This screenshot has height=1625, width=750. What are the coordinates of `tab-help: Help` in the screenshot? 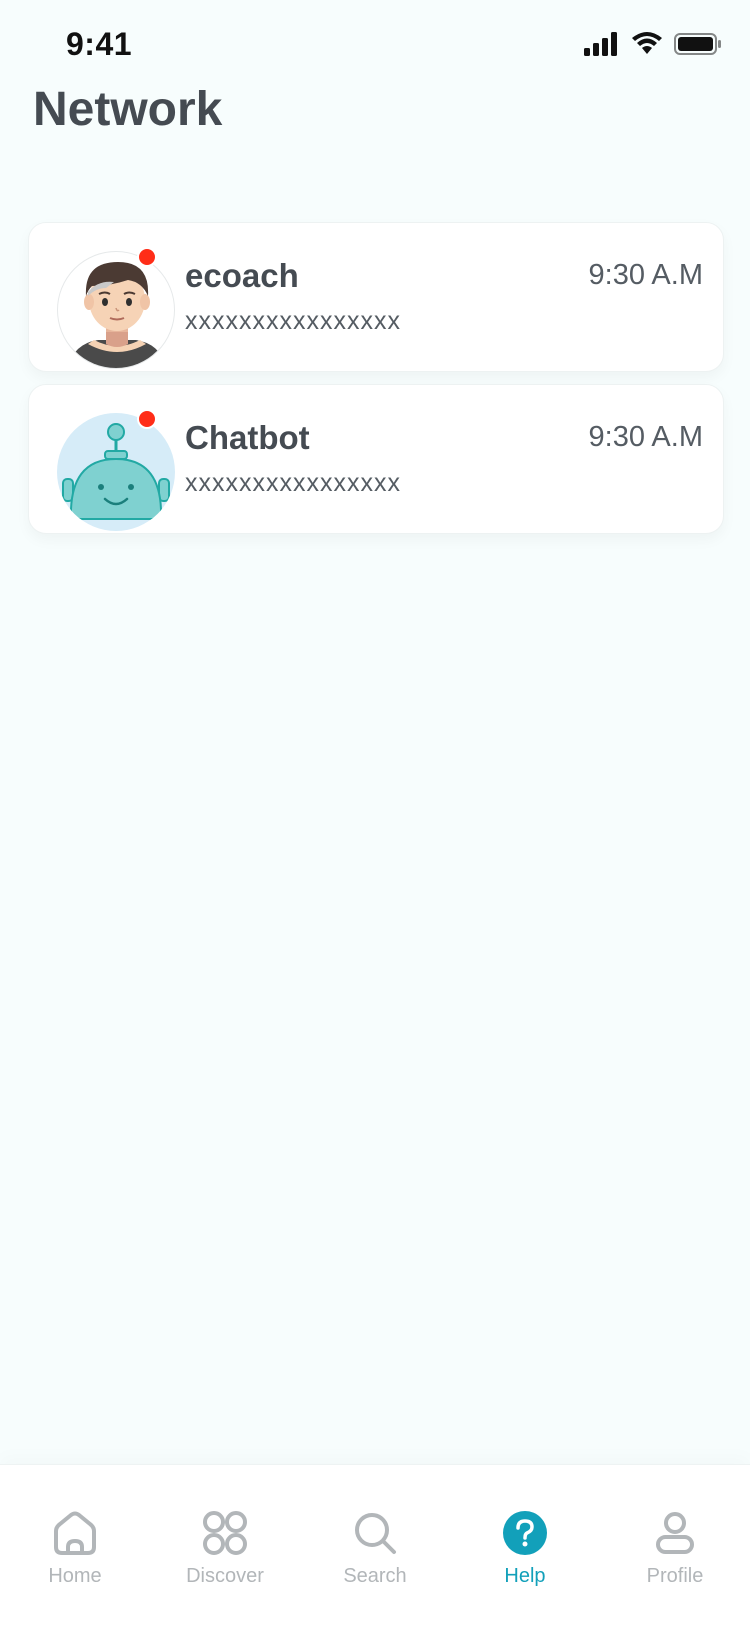 It's located at (525, 1535).